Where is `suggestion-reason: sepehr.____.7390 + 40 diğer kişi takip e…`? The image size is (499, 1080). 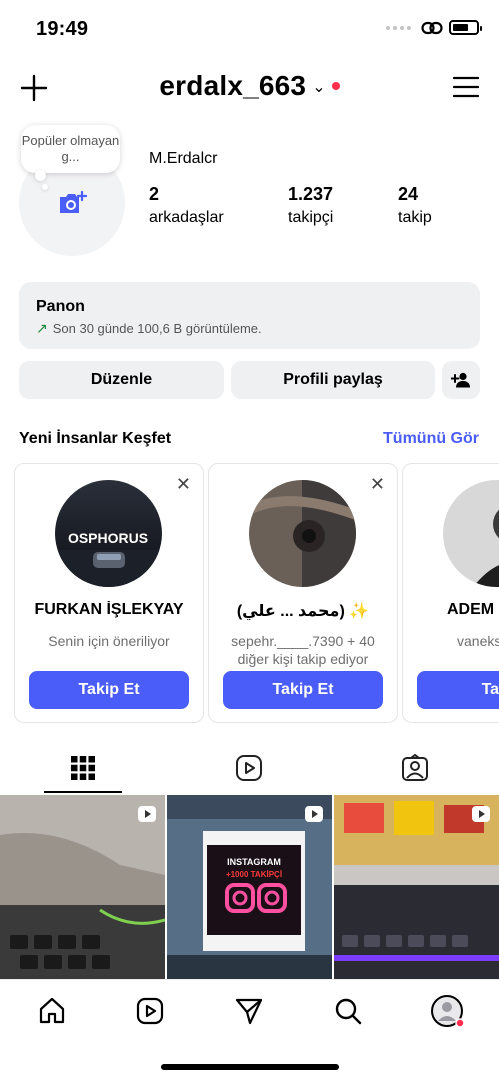
suggestion-reason: sepehr.____.7390 + 40 diğer kişi takip e… is located at coordinates (303, 650).